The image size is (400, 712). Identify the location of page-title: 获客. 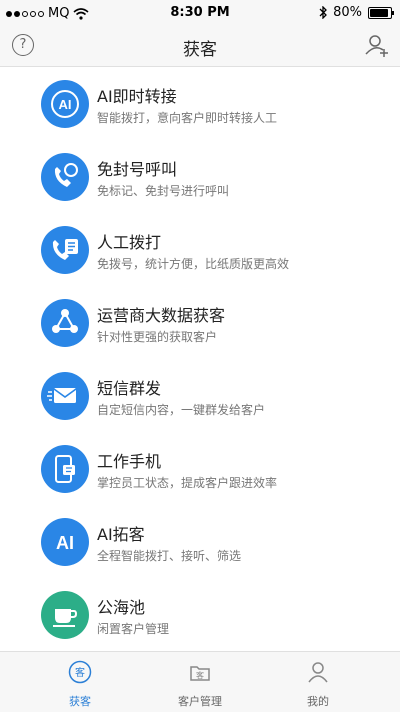
(200, 50).